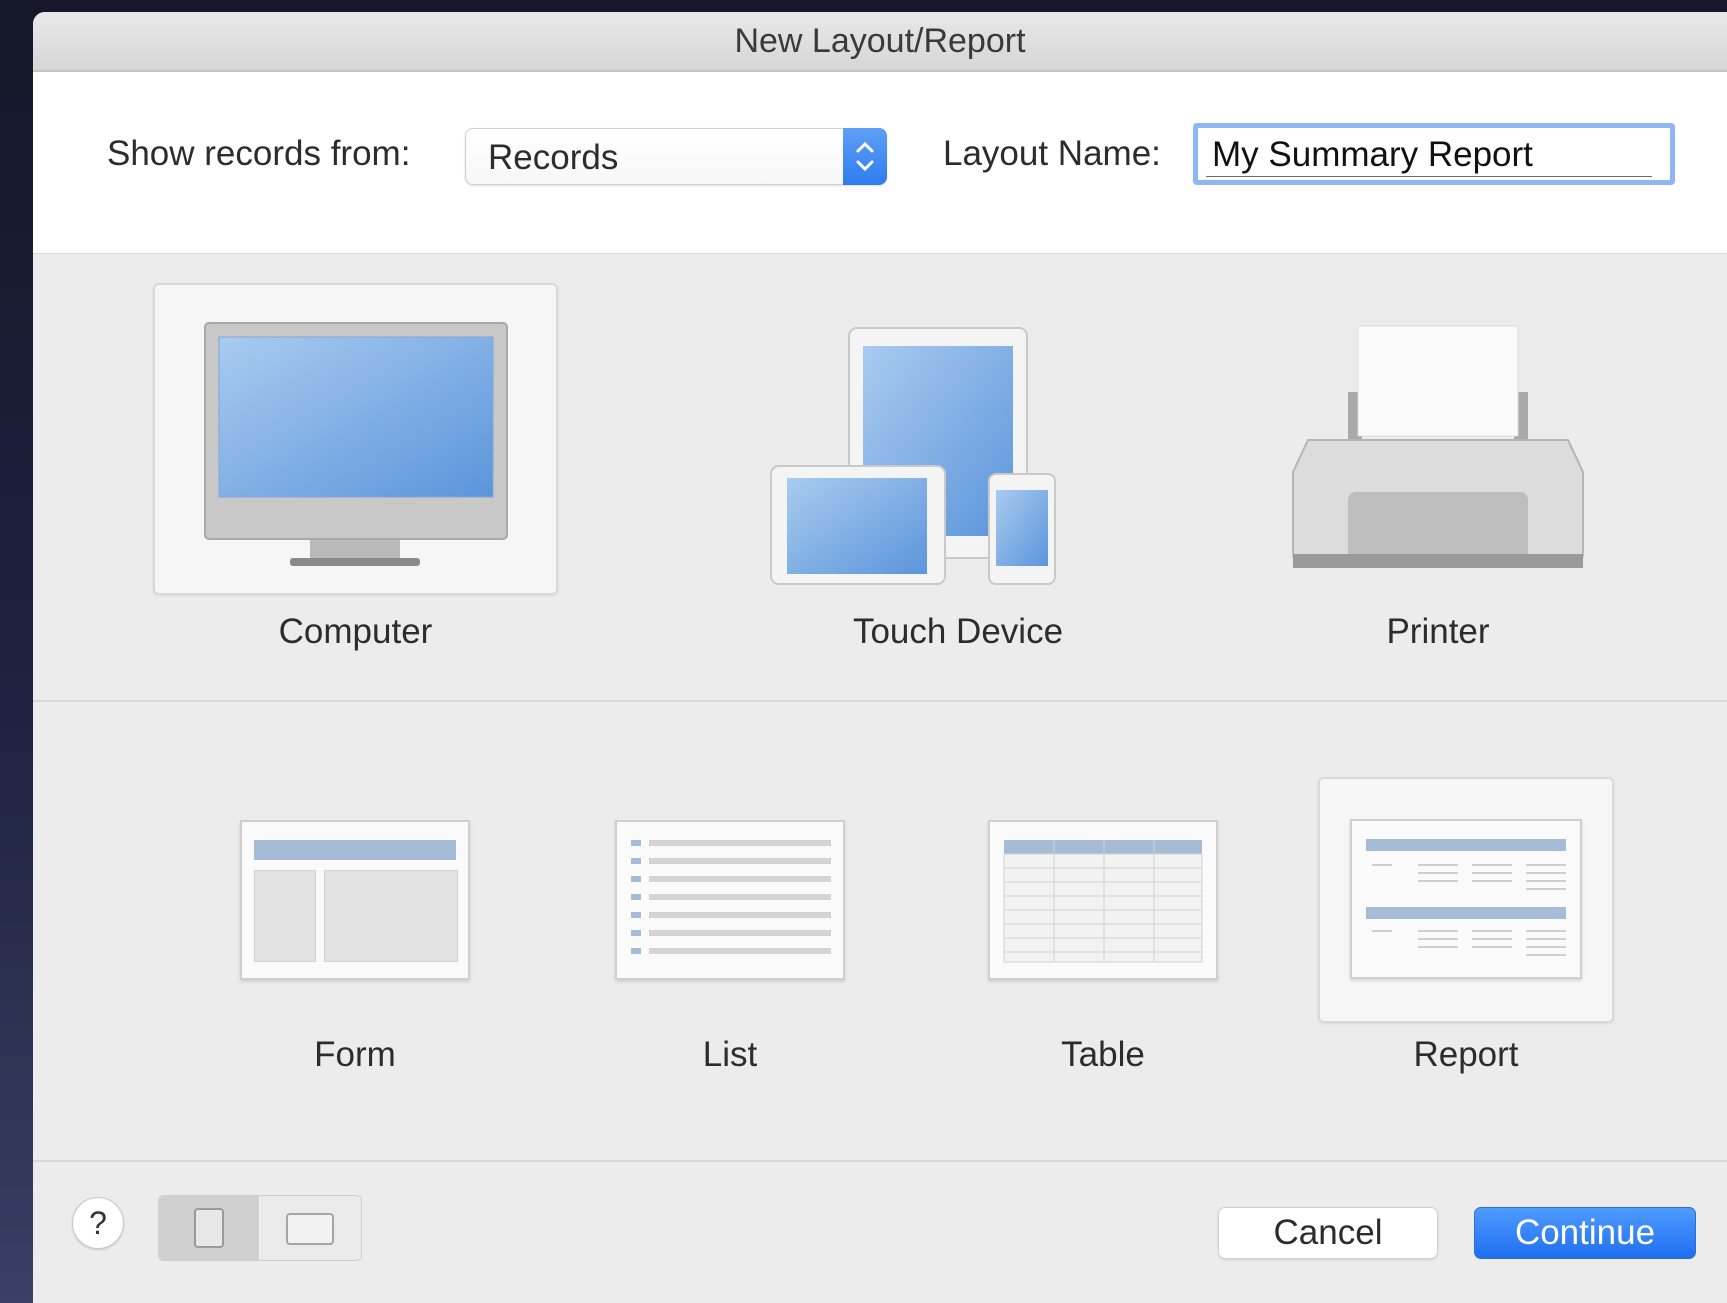  What do you see at coordinates (1585, 1233) in the screenshot?
I see `continue-button: Continue` at bounding box center [1585, 1233].